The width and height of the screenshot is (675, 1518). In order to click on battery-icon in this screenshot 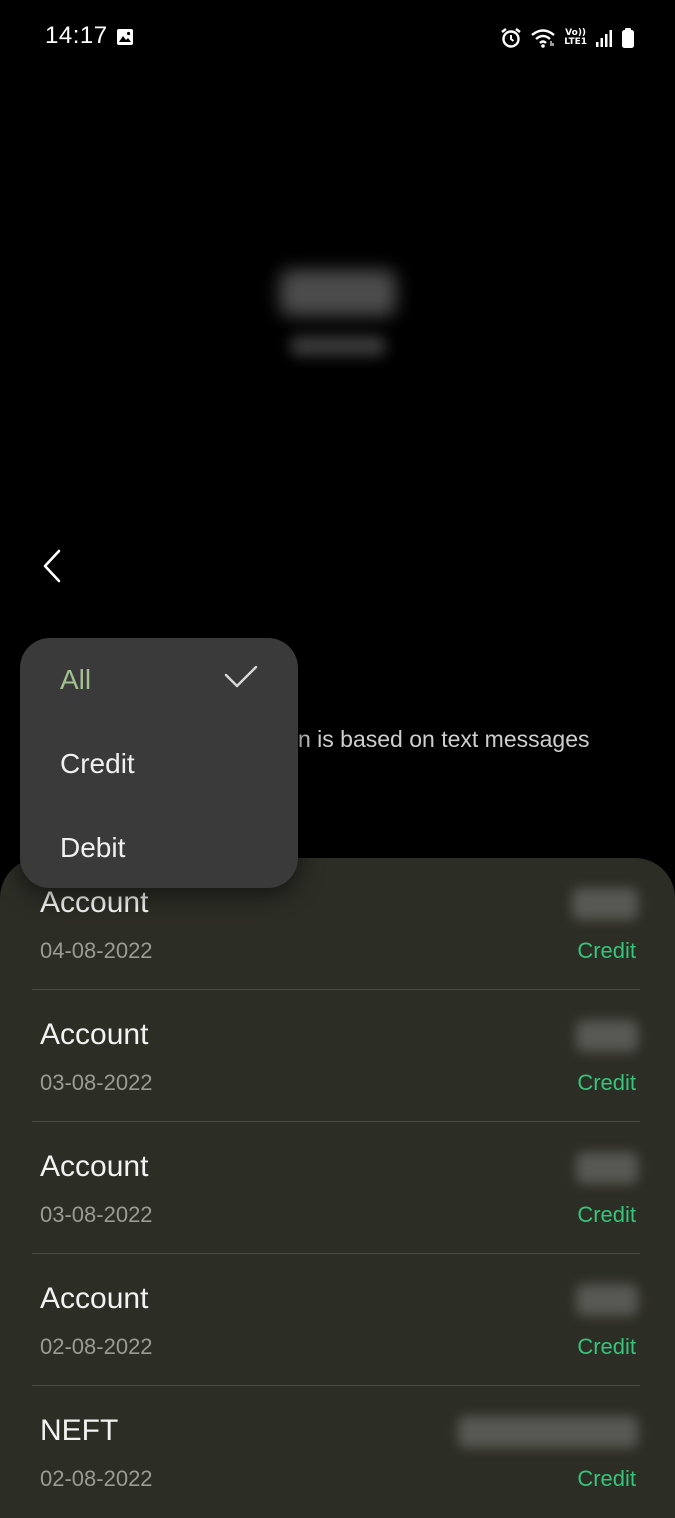, I will do `click(628, 38)`.